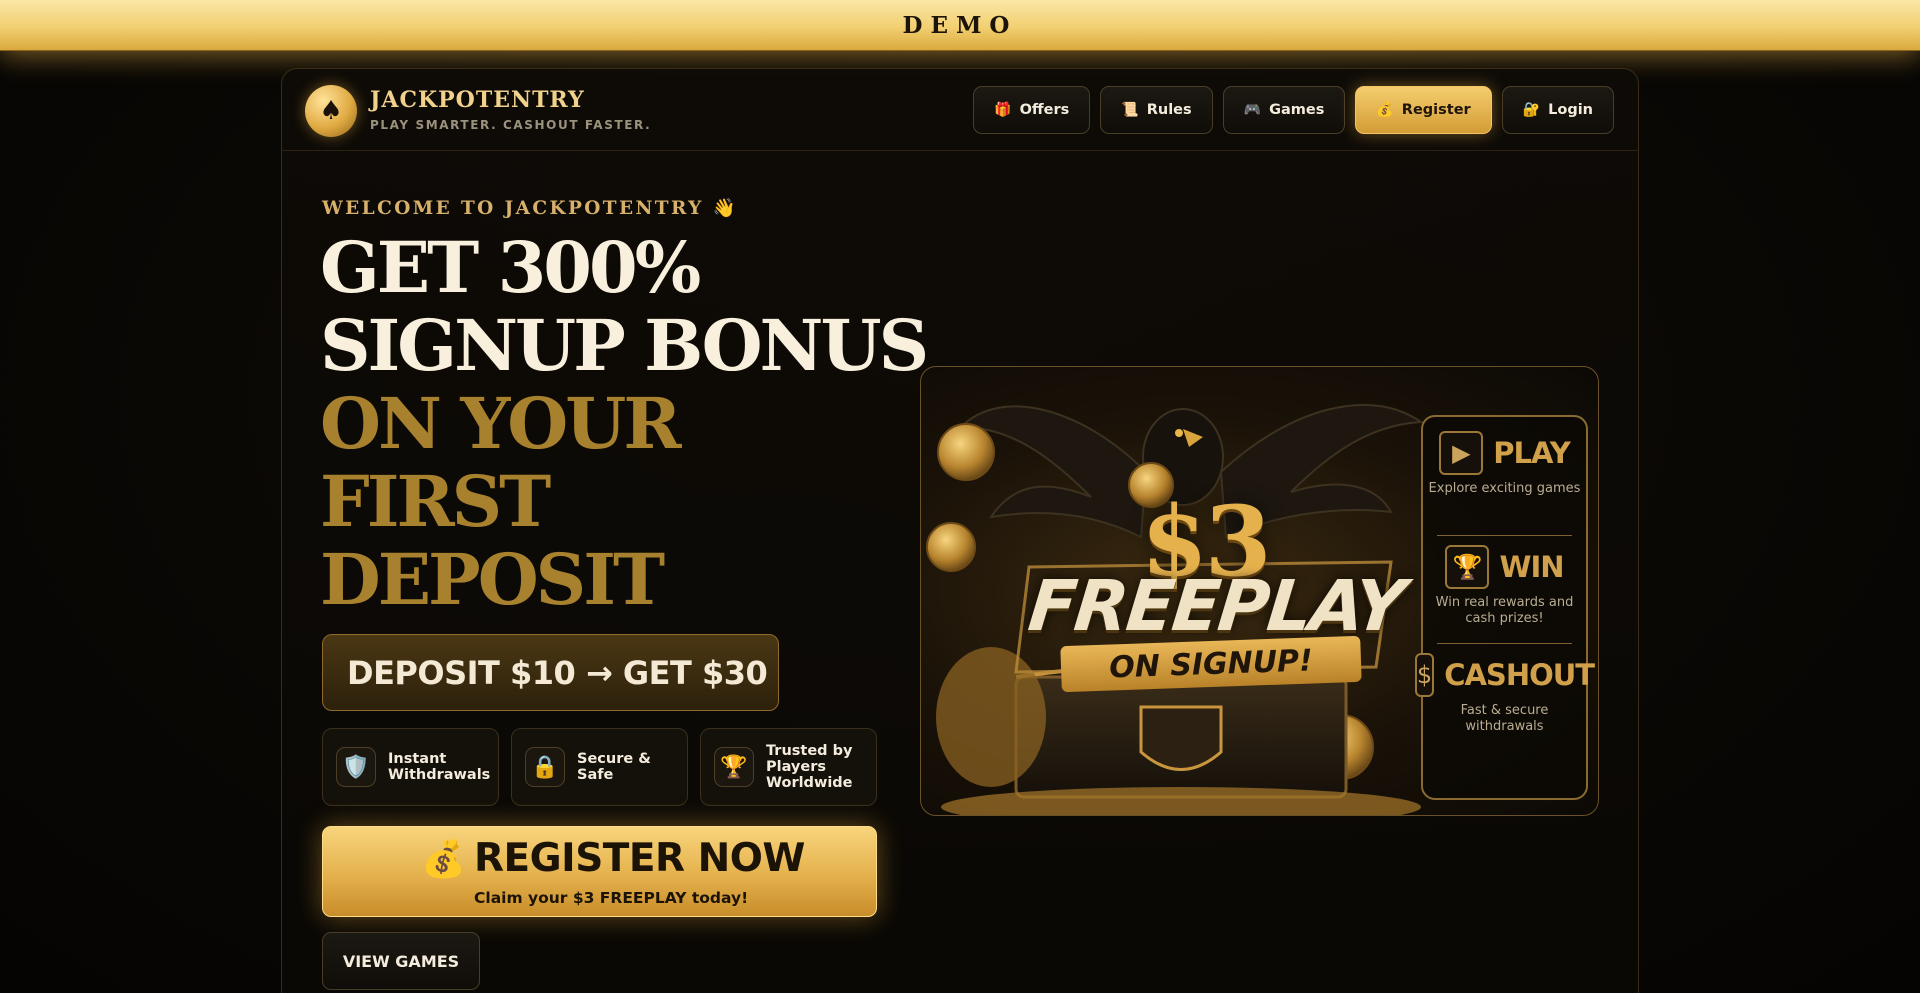  I want to click on play-icon: ▶, so click(1461, 453).